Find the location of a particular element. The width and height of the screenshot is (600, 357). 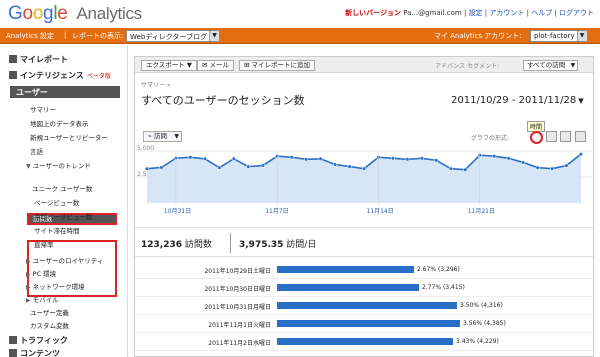

sidebar-users: ユーザー is located at coordinates (65, 92).